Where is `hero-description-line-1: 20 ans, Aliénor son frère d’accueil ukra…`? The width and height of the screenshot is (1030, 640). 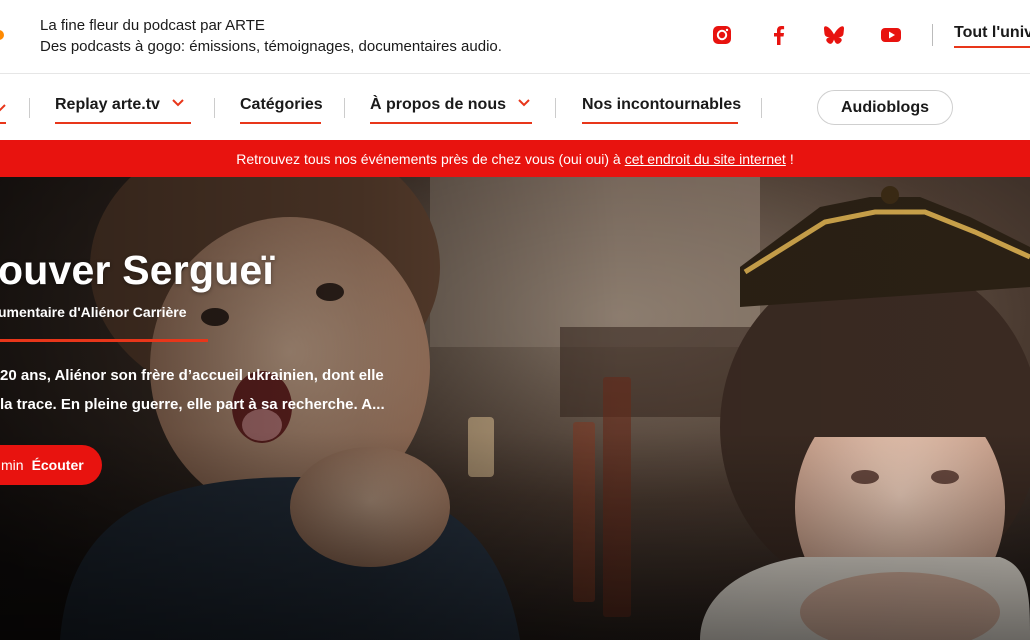 hero-description-line-1: 20 ans, Aliénor son frère d’accueil ukra… is located at coordinates (192, 375).